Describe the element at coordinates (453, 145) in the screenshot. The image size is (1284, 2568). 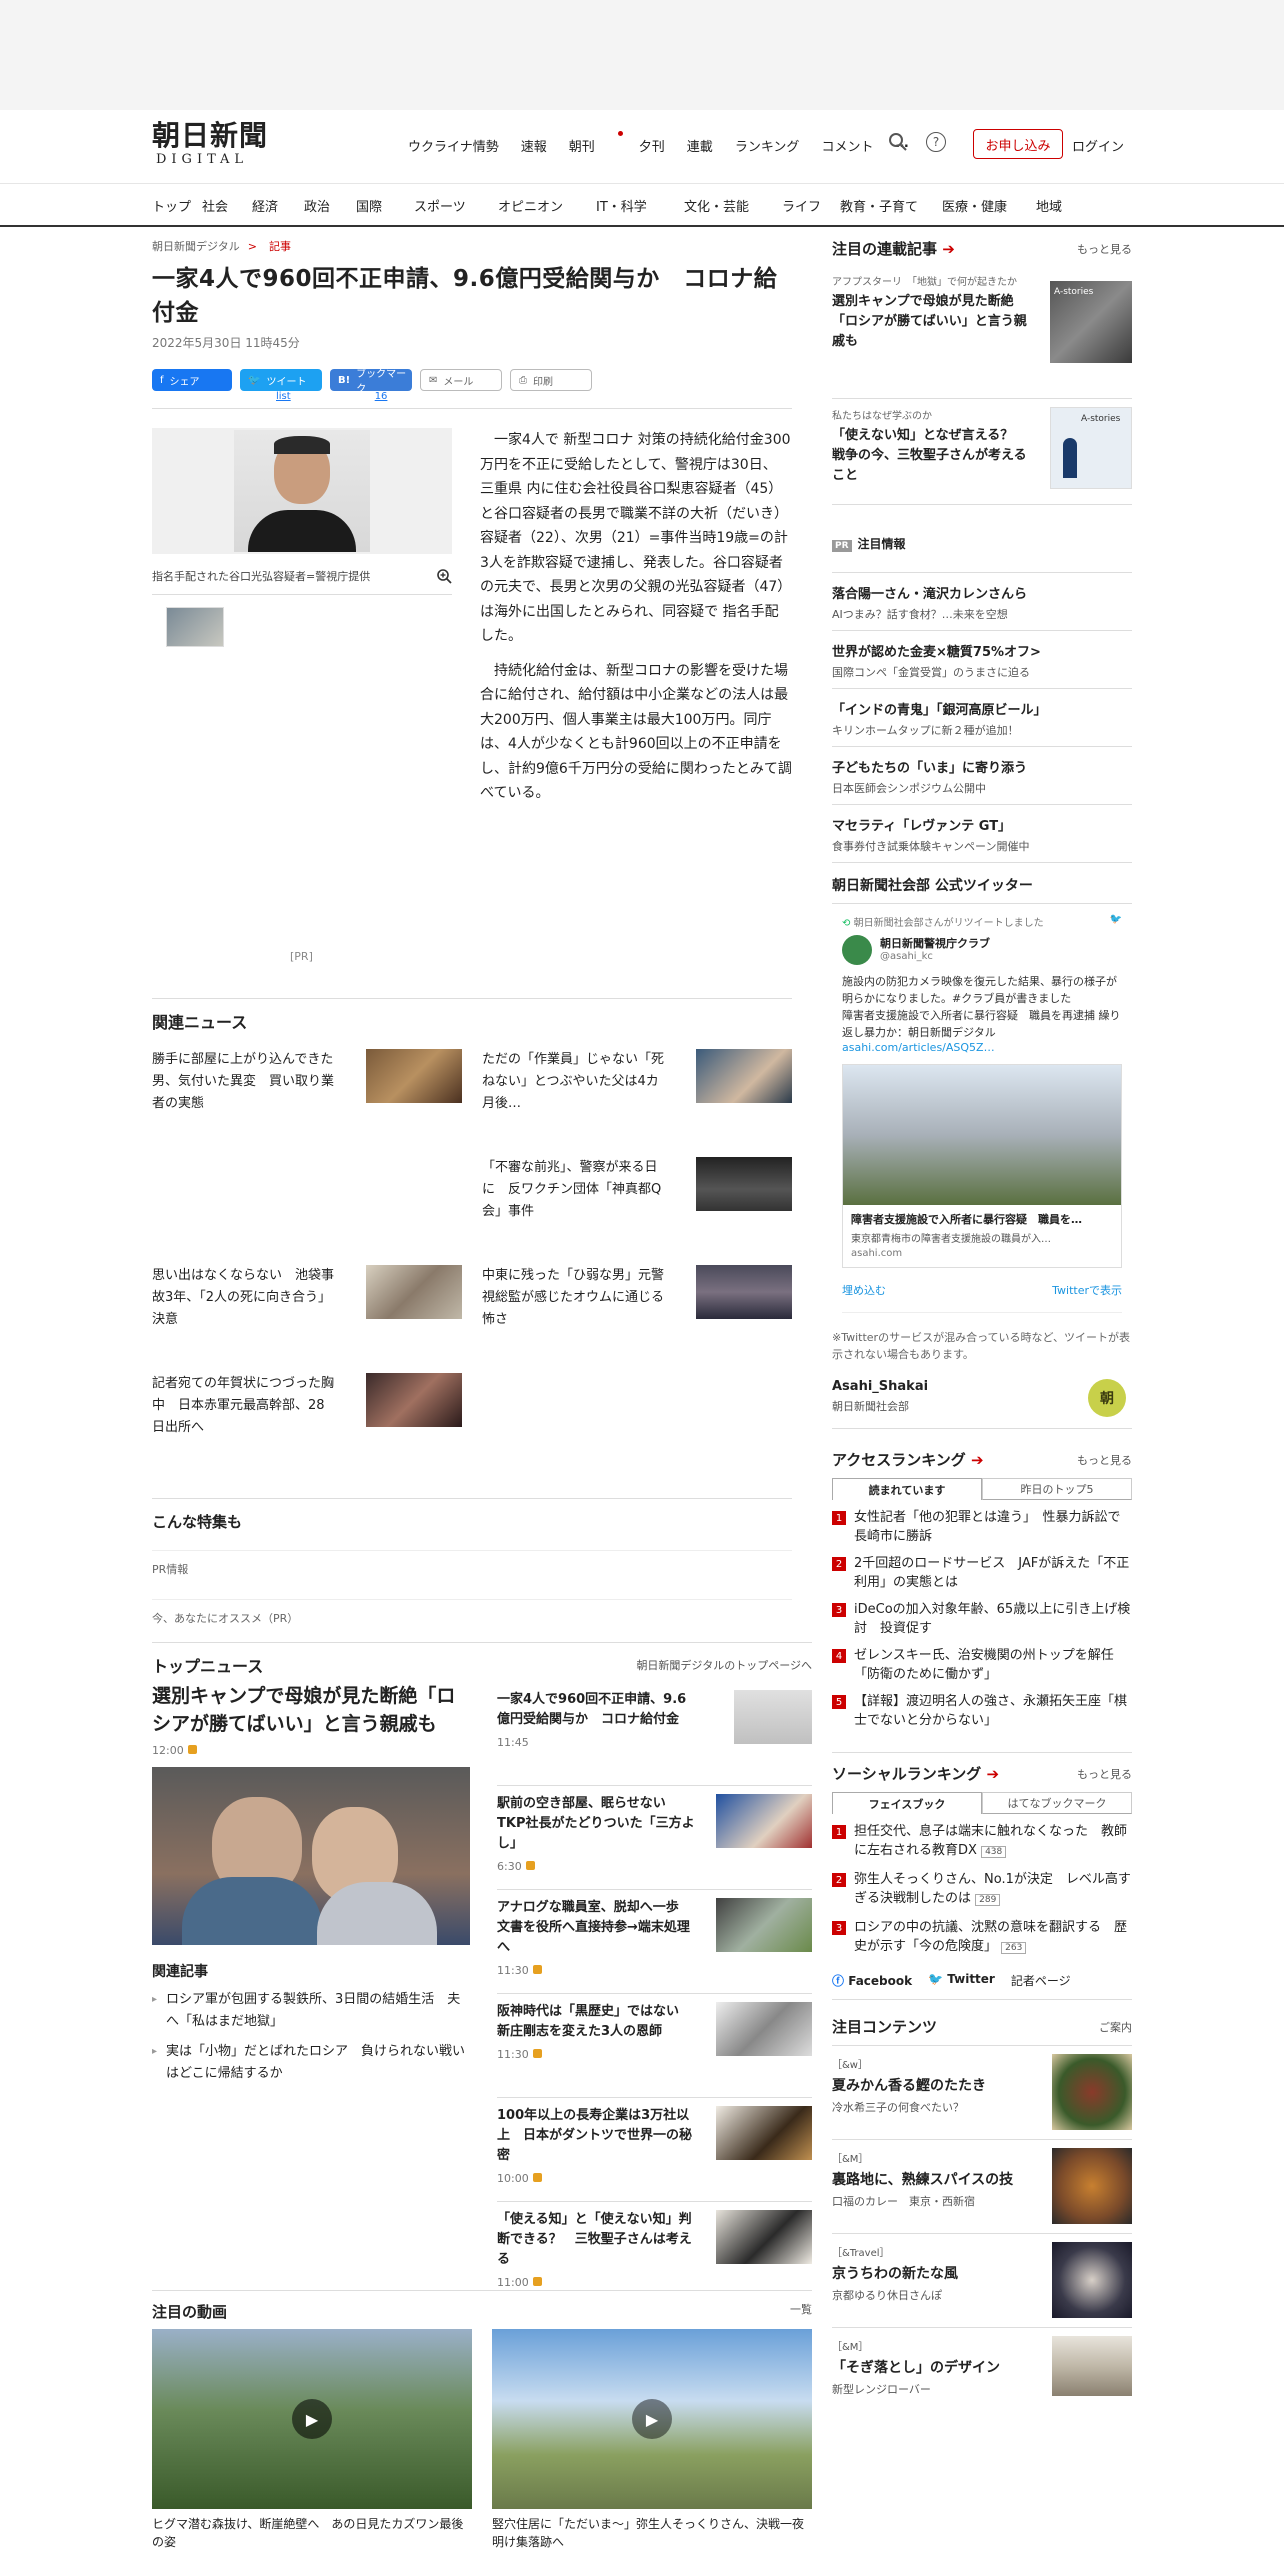
I see `nav-ukraine: ウクライナ情勢` at that location.